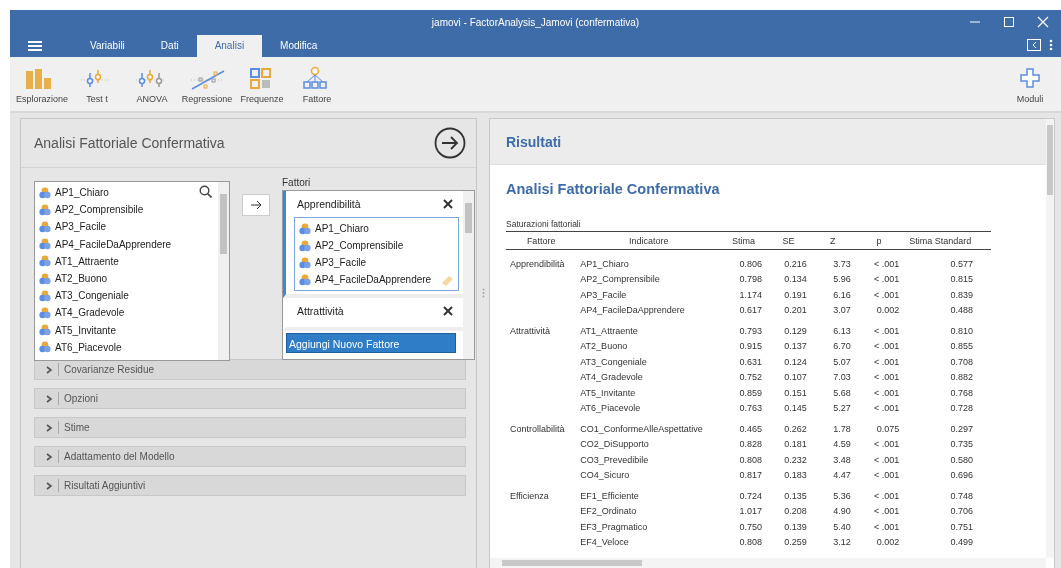 This screenshot has height=568, width=1061. What do you see at coordinates (961, 347) in the screenshot?
I see `table-cell-text: 0.855` at bounding box center [961, 347].